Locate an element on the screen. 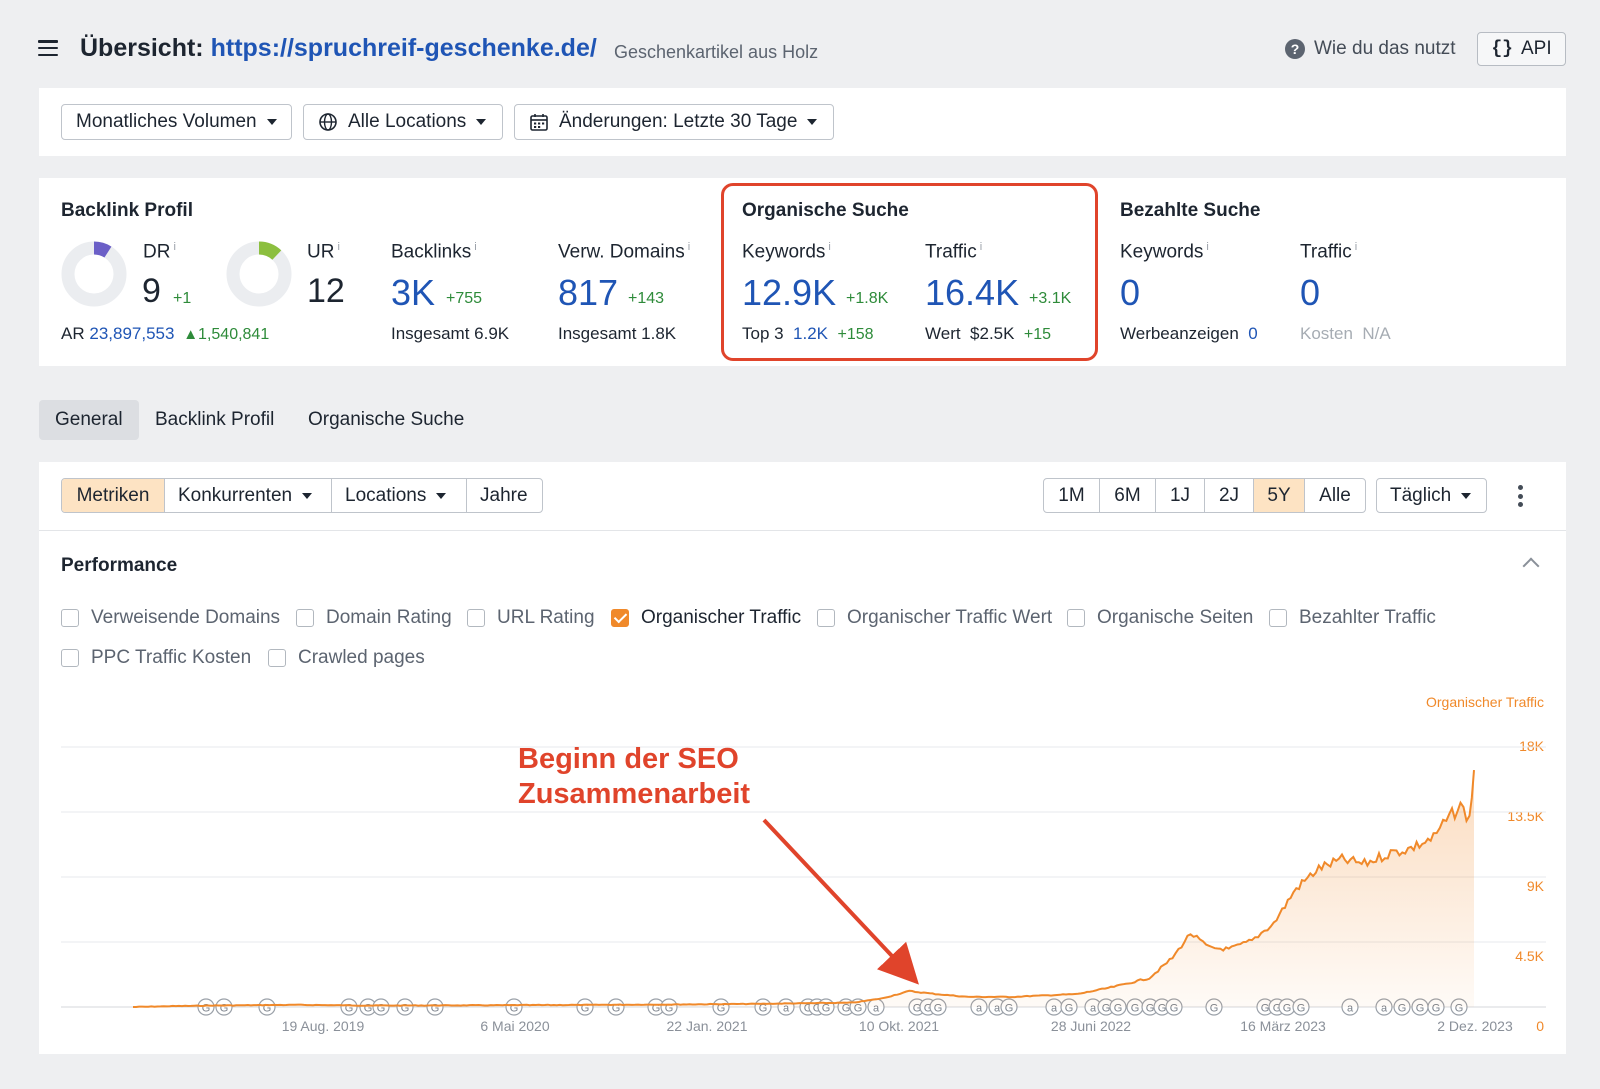  x-tick-label: 19 Aug. 2019 is located at coordinates (323, 1026).